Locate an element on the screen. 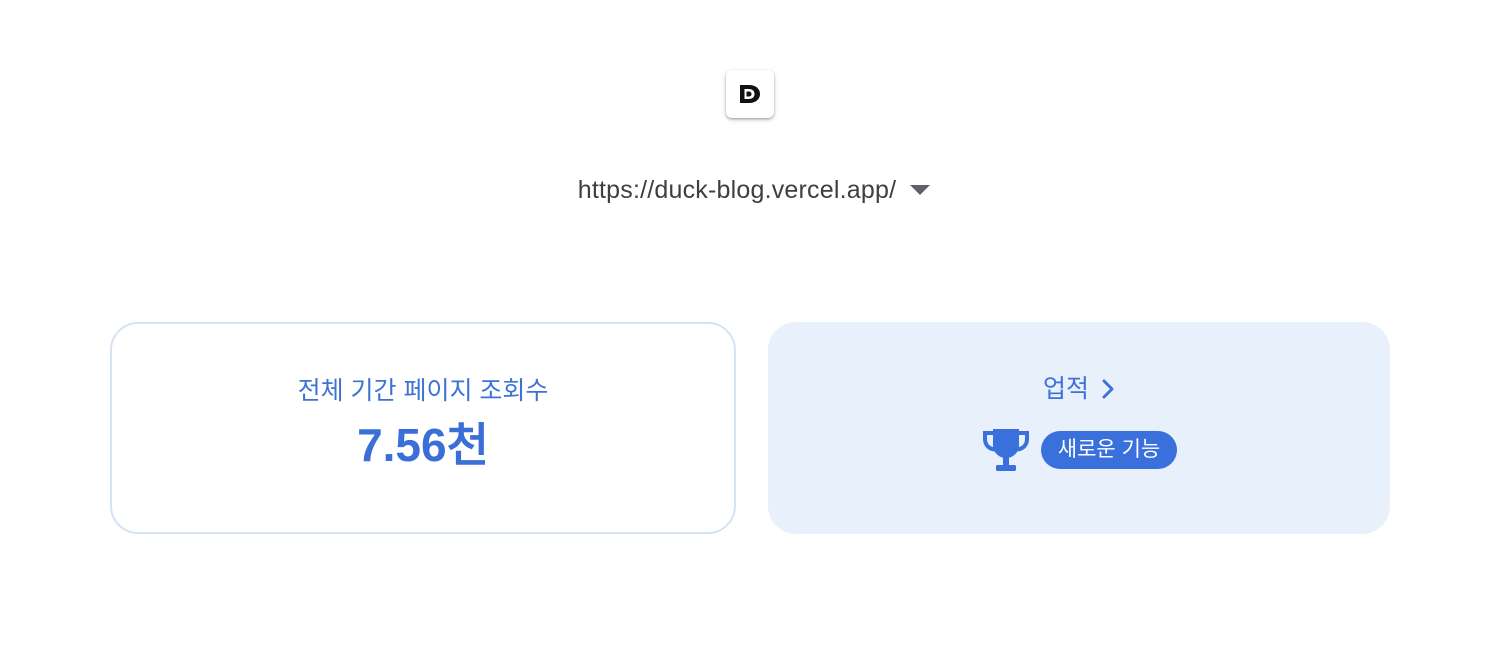 The image size is (1508, 656). trophy-icon is located at coordinates (1005, 450).